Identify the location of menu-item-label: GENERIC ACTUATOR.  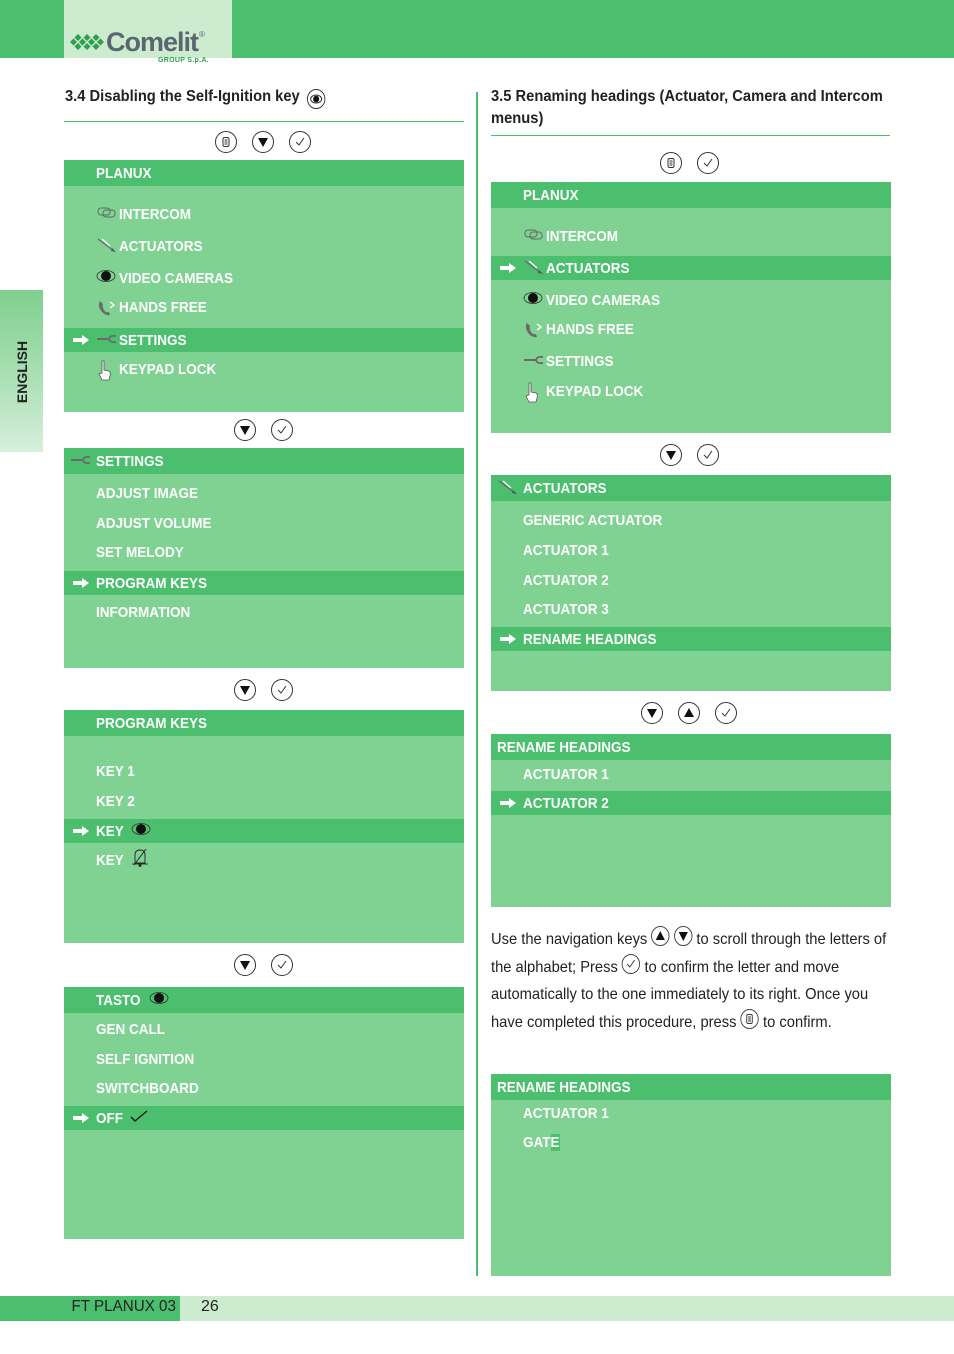
(593, 520).